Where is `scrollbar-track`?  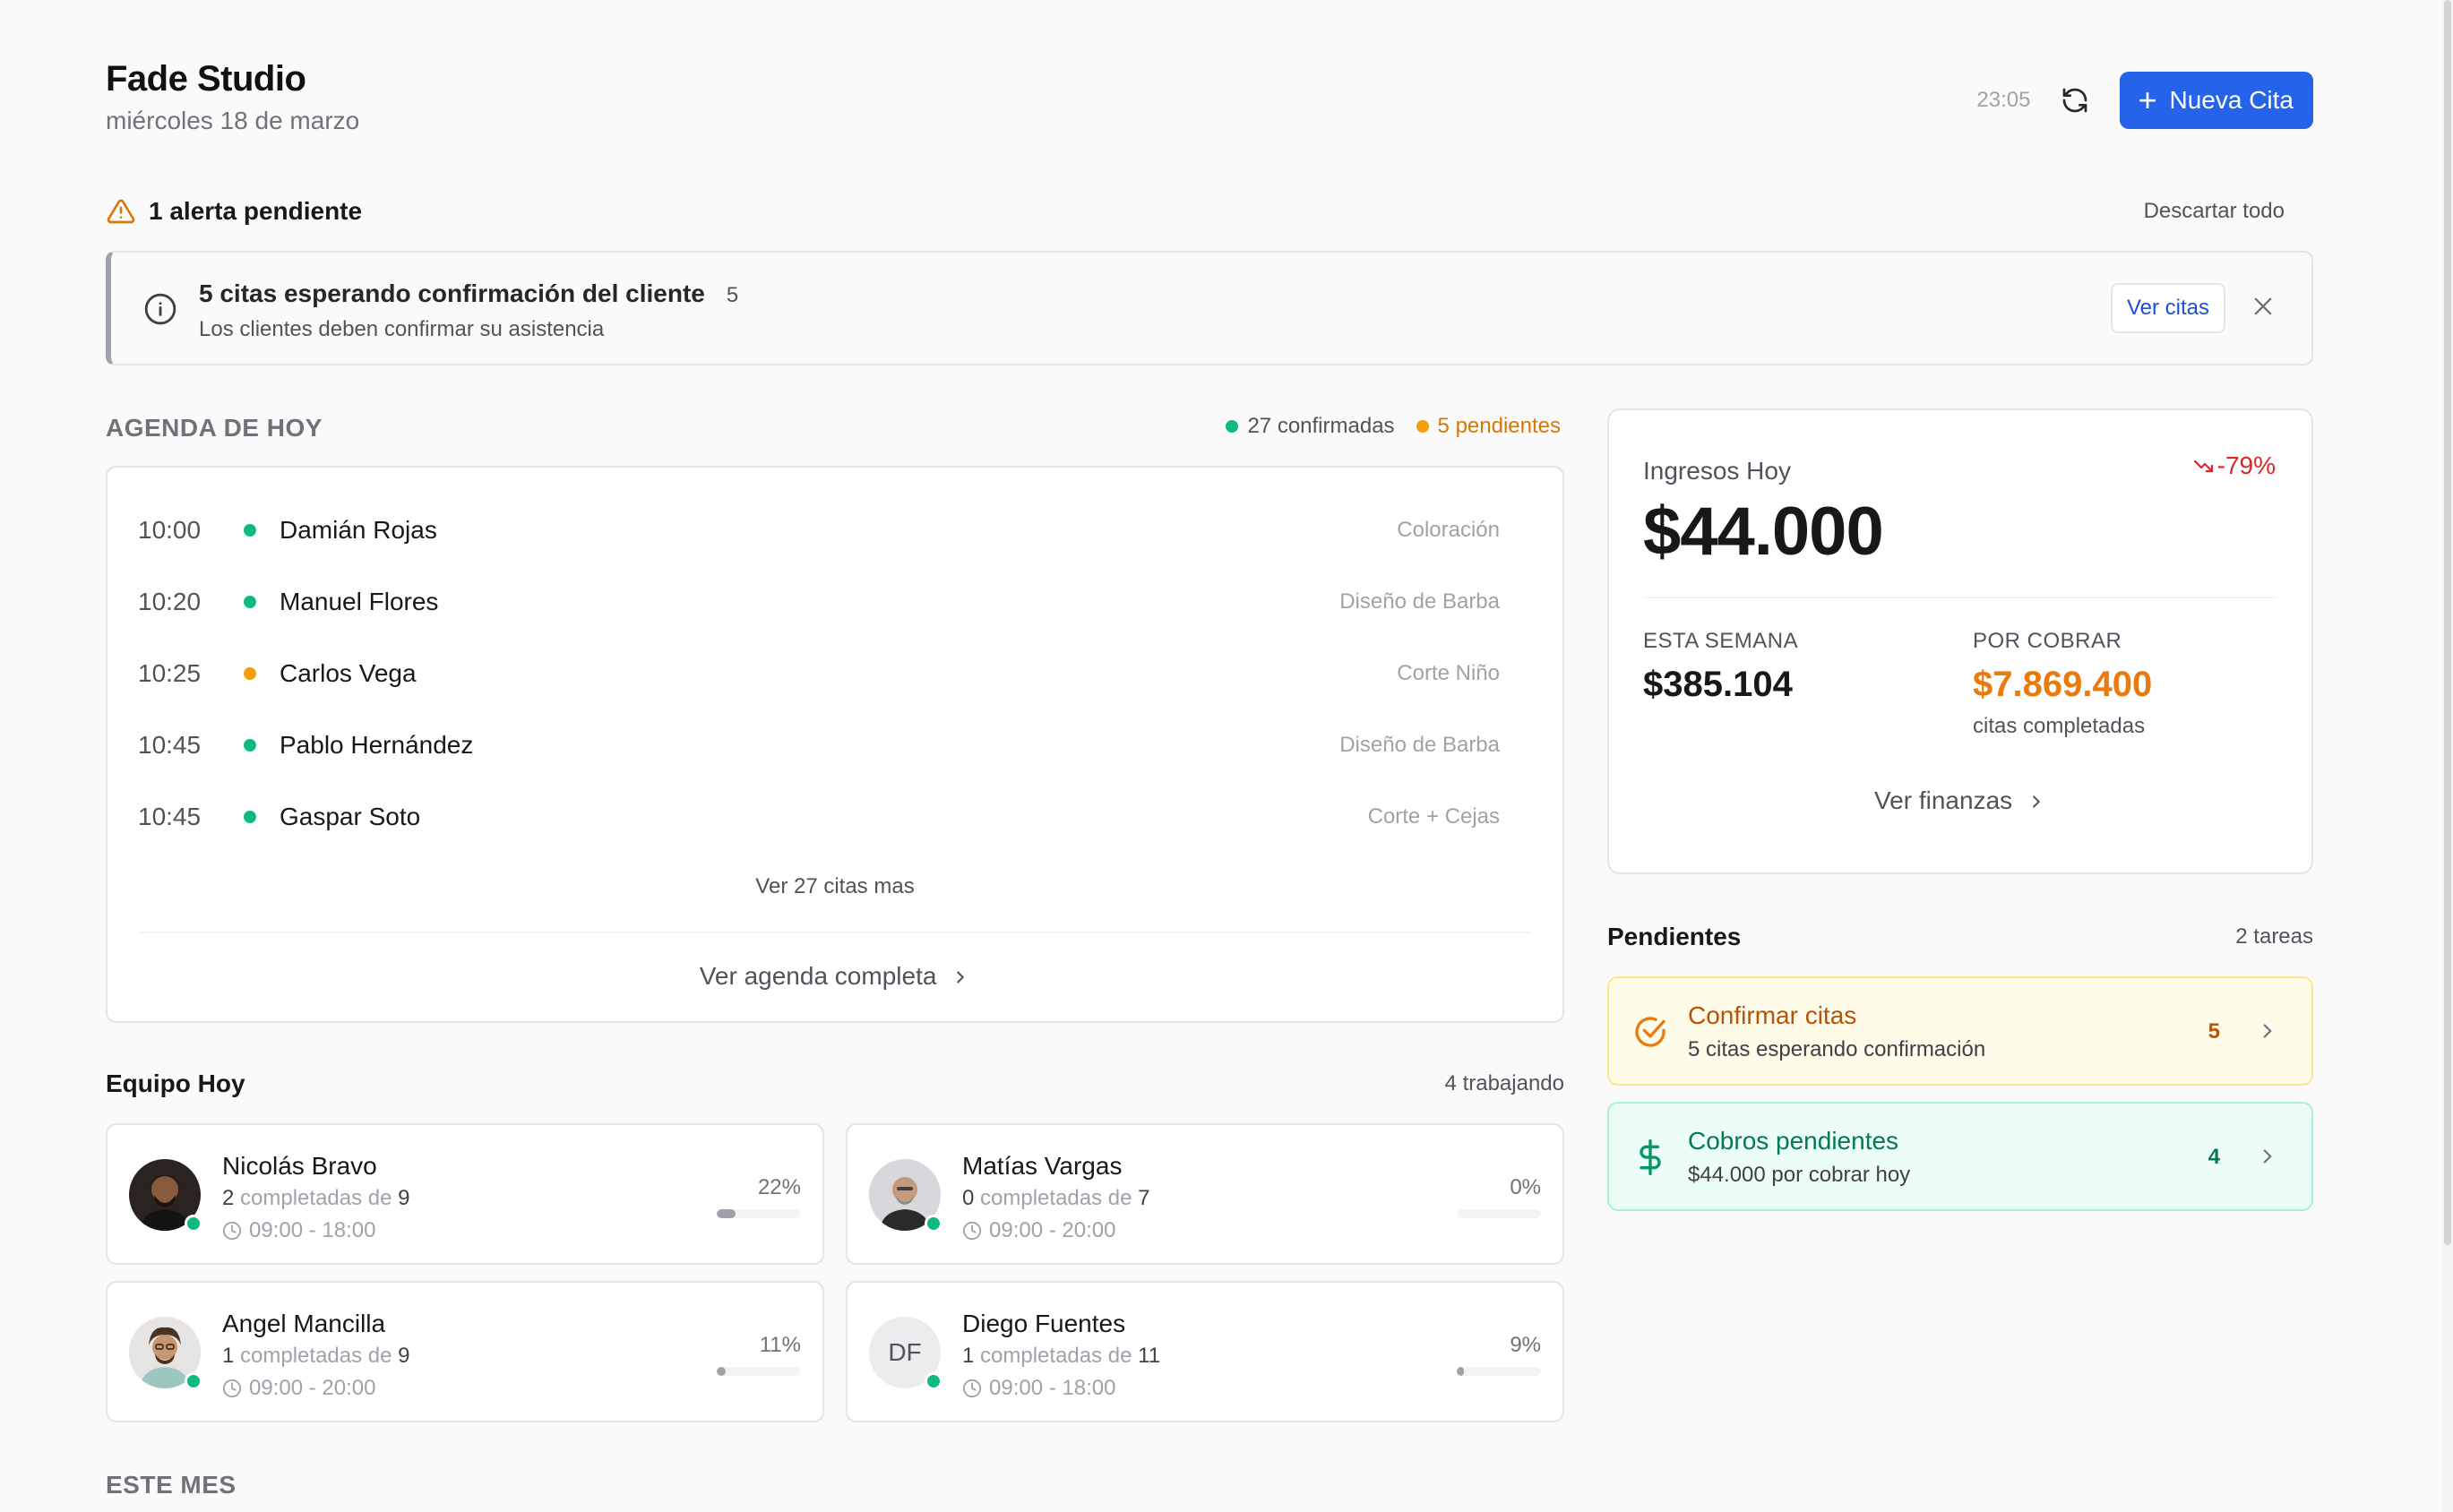 scrollbar-track is located at coordinates (2447, 756).